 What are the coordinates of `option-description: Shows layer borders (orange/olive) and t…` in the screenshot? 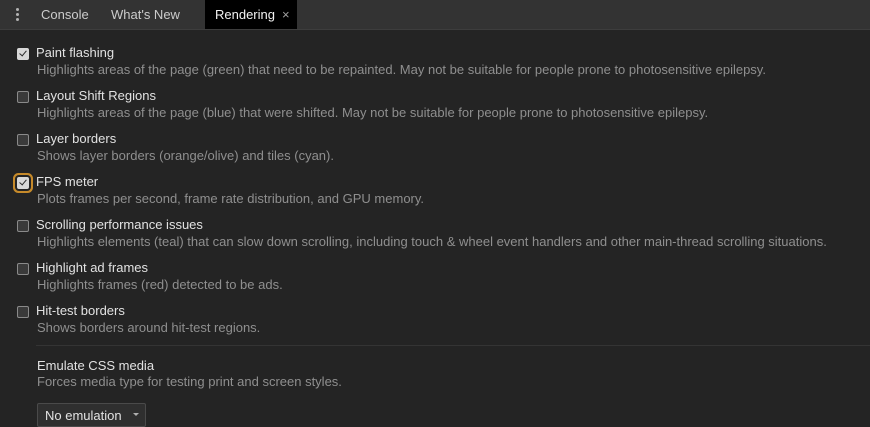 It's located at (185, 155).